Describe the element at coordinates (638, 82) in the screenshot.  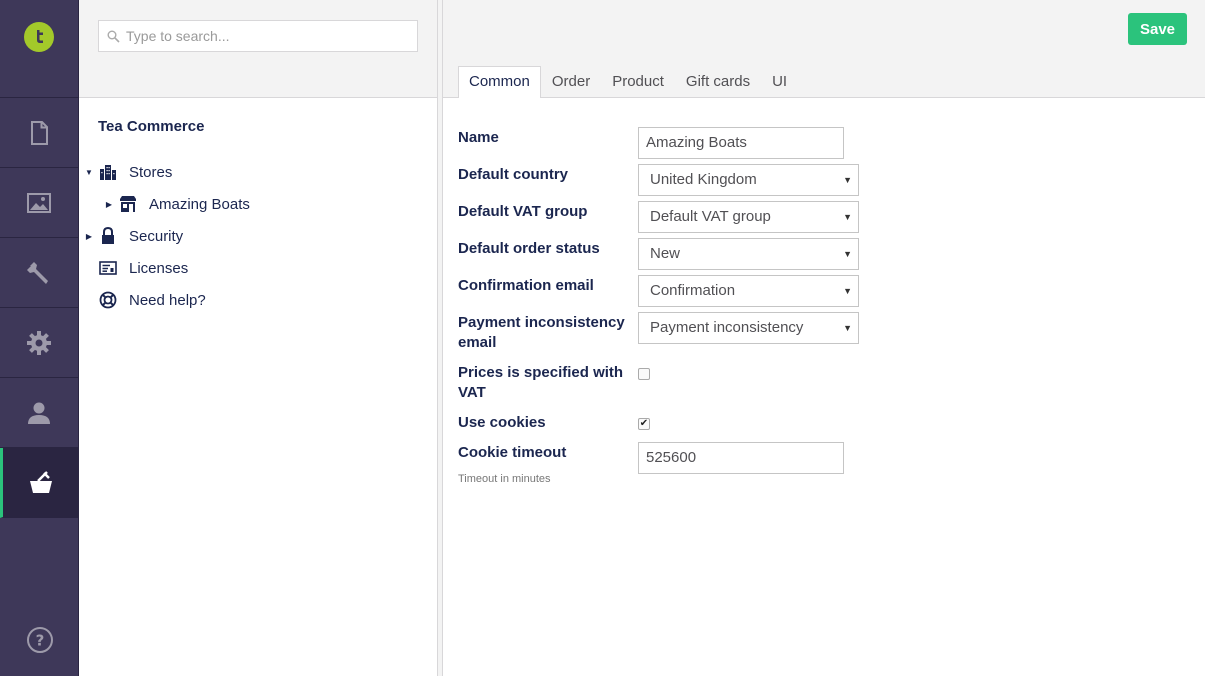
I see `tab-product: Product` at that location.